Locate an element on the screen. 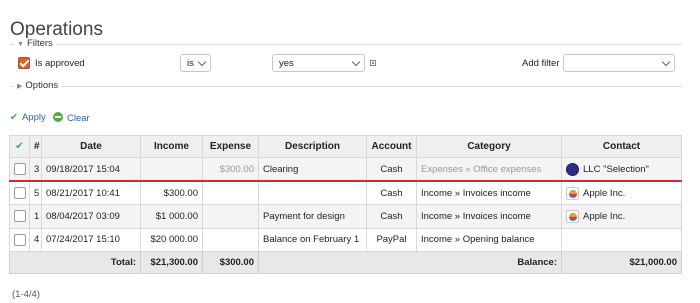 Image resolution: width=700 pixels, height=303 pixels. add-filter-label: Add filter is located at coordinates (541, 63).